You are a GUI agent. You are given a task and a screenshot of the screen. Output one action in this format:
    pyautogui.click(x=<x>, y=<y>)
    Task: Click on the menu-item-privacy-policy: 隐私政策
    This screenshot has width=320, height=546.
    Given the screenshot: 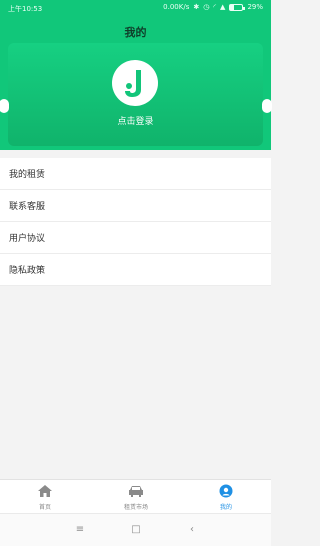 What is the action you would take?
    pyautogui.click(x=135, y=270)
    